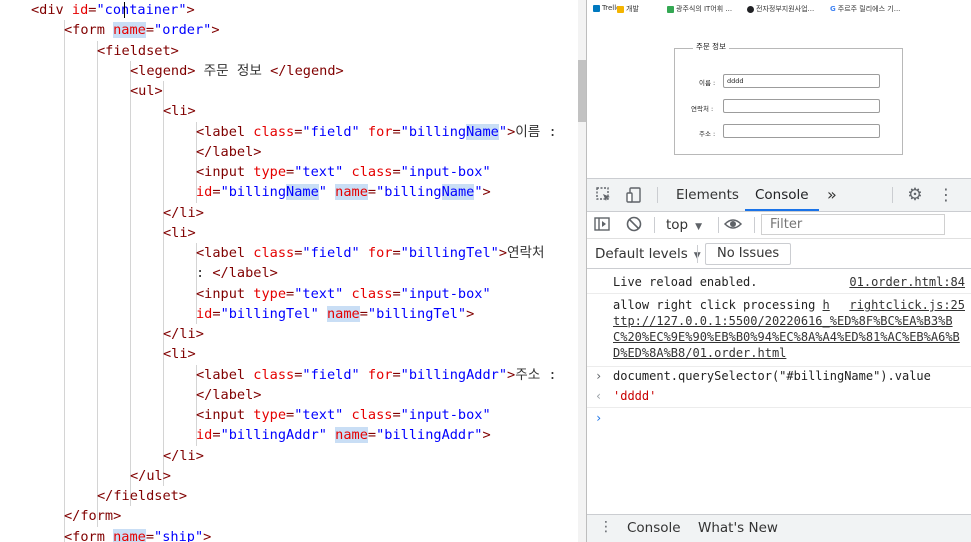 The image size is (971, 542). Describe the element at coordinates (699, 353) in the screenshot. I see `url-link: D%ED%8A%B8/01.order.html` at that location.